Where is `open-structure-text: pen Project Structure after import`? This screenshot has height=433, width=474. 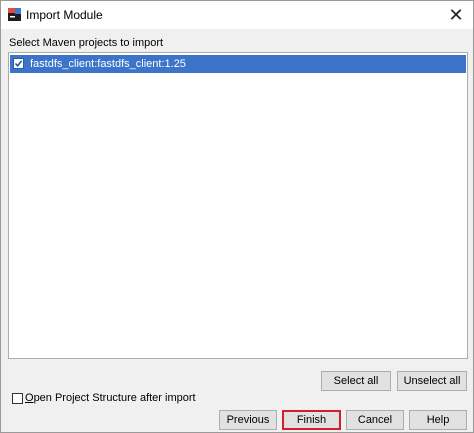
open-structure-text: pen Project Structure after import is located at coordinates (114, 398).